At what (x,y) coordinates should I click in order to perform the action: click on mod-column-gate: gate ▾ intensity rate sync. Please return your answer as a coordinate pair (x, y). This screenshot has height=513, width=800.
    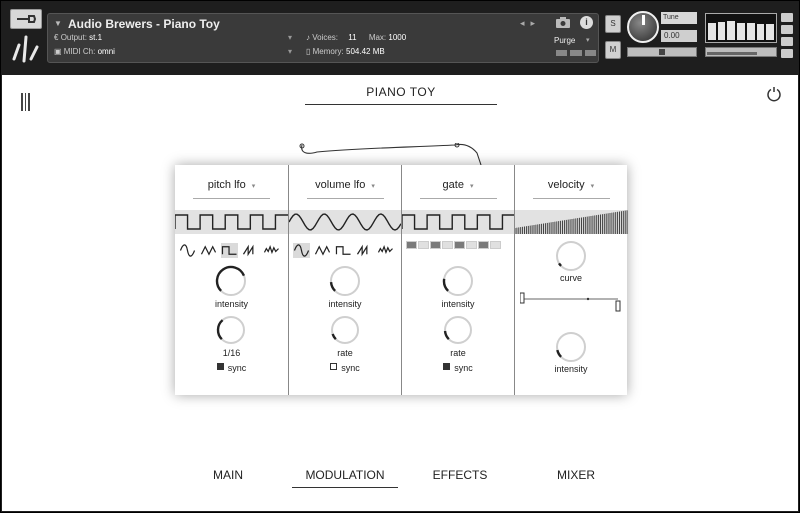
    Looking at the image, I should click on (458, 280).